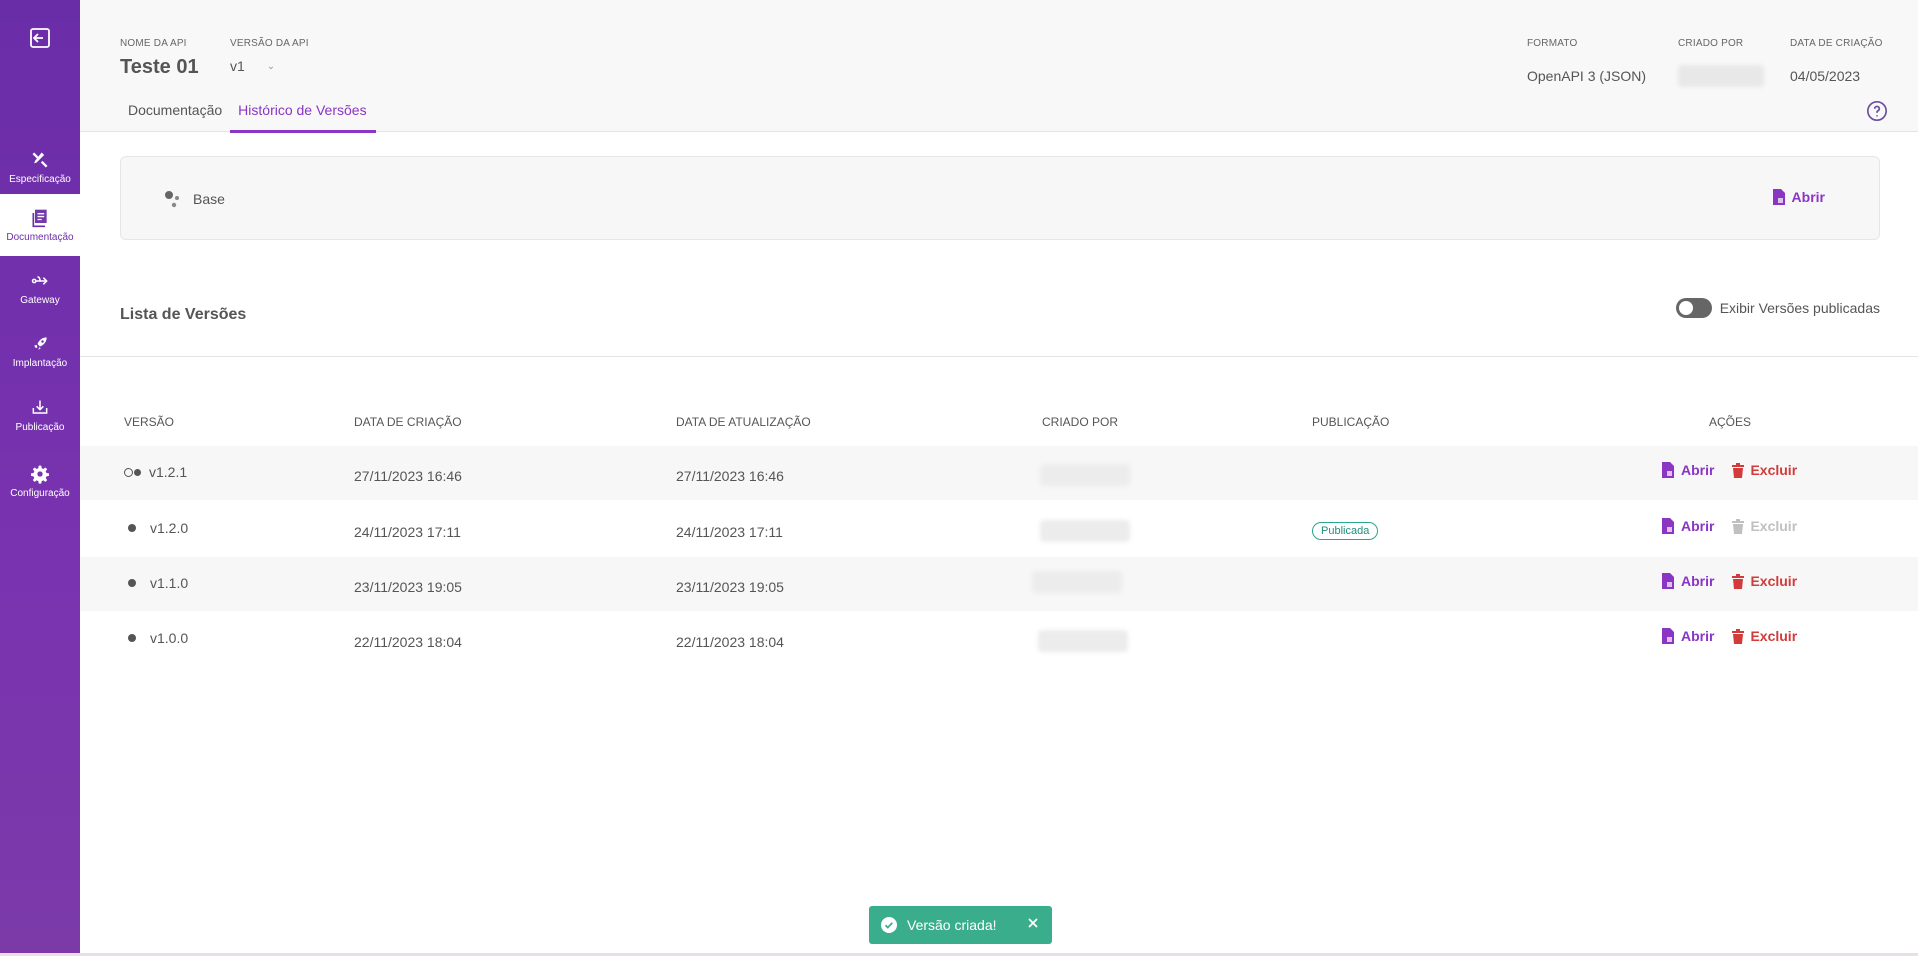  Describe the element at coordinates (209, 199) in the screenshot. I see `base-label: Base` at that location.